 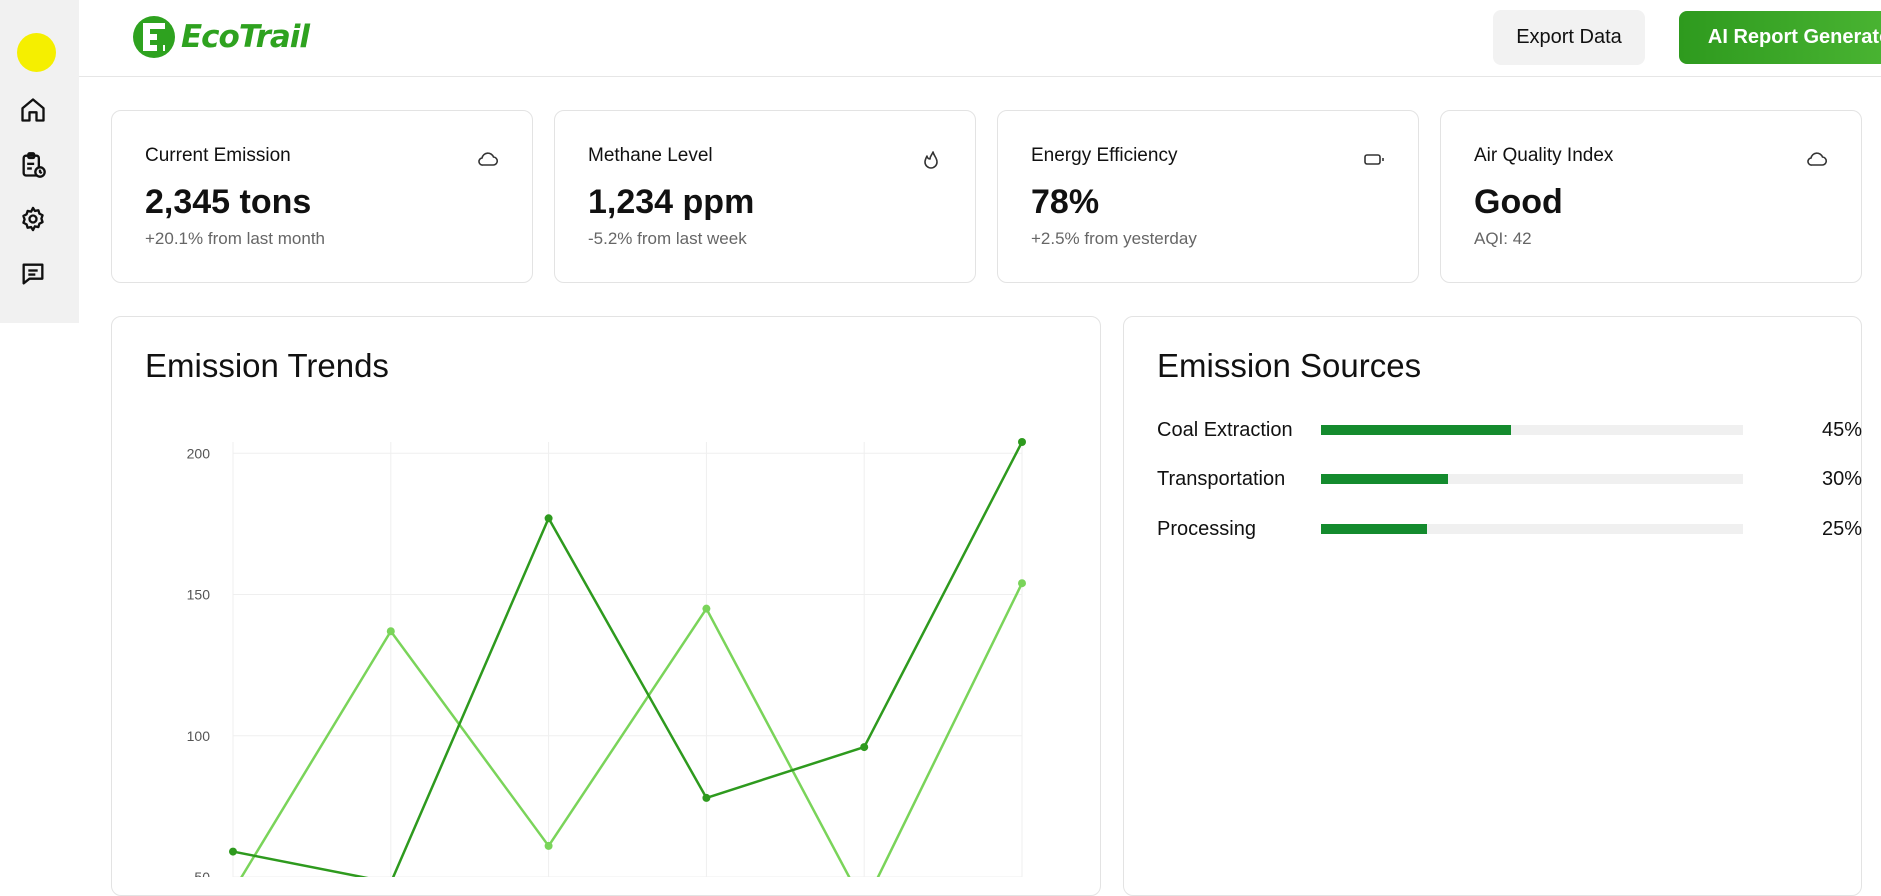 I want to click on source-row-processing: Processing 25%, so click(x=1509, y=530).